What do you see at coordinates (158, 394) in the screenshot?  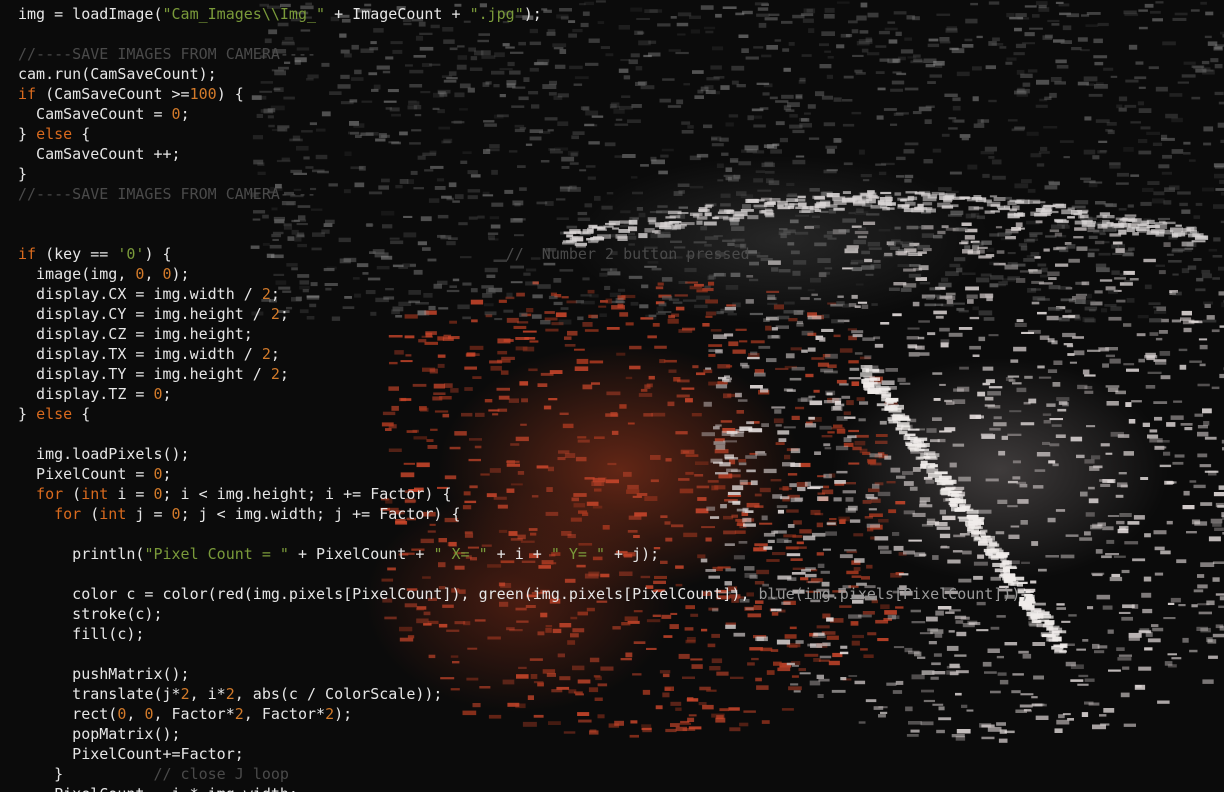 I see `code-token: 0` at bounding box center [158, 394].